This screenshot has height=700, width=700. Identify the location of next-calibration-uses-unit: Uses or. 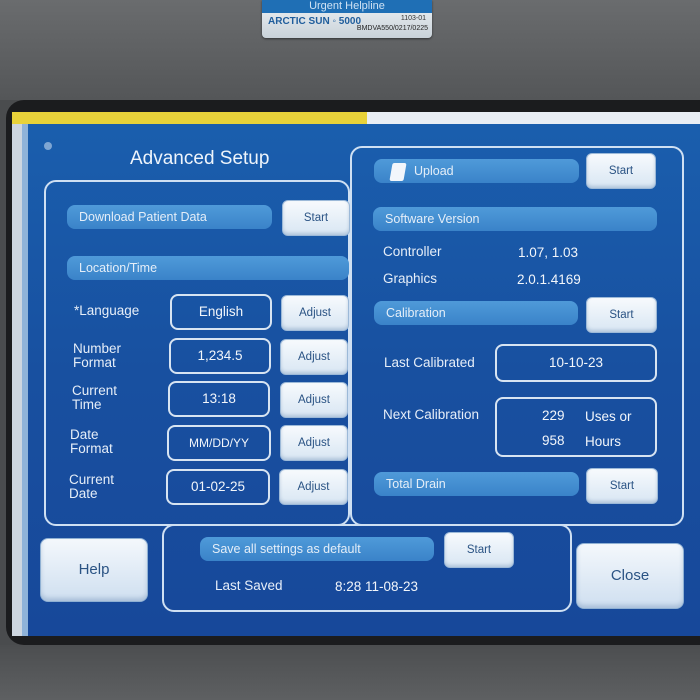
(608, 416).